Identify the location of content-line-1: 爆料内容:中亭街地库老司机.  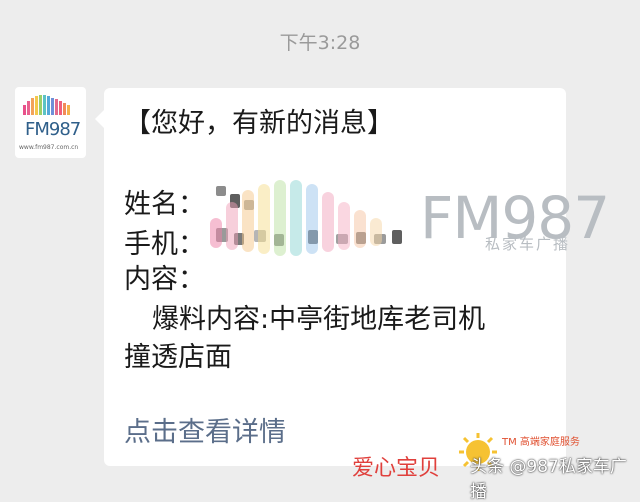
(319, 319).